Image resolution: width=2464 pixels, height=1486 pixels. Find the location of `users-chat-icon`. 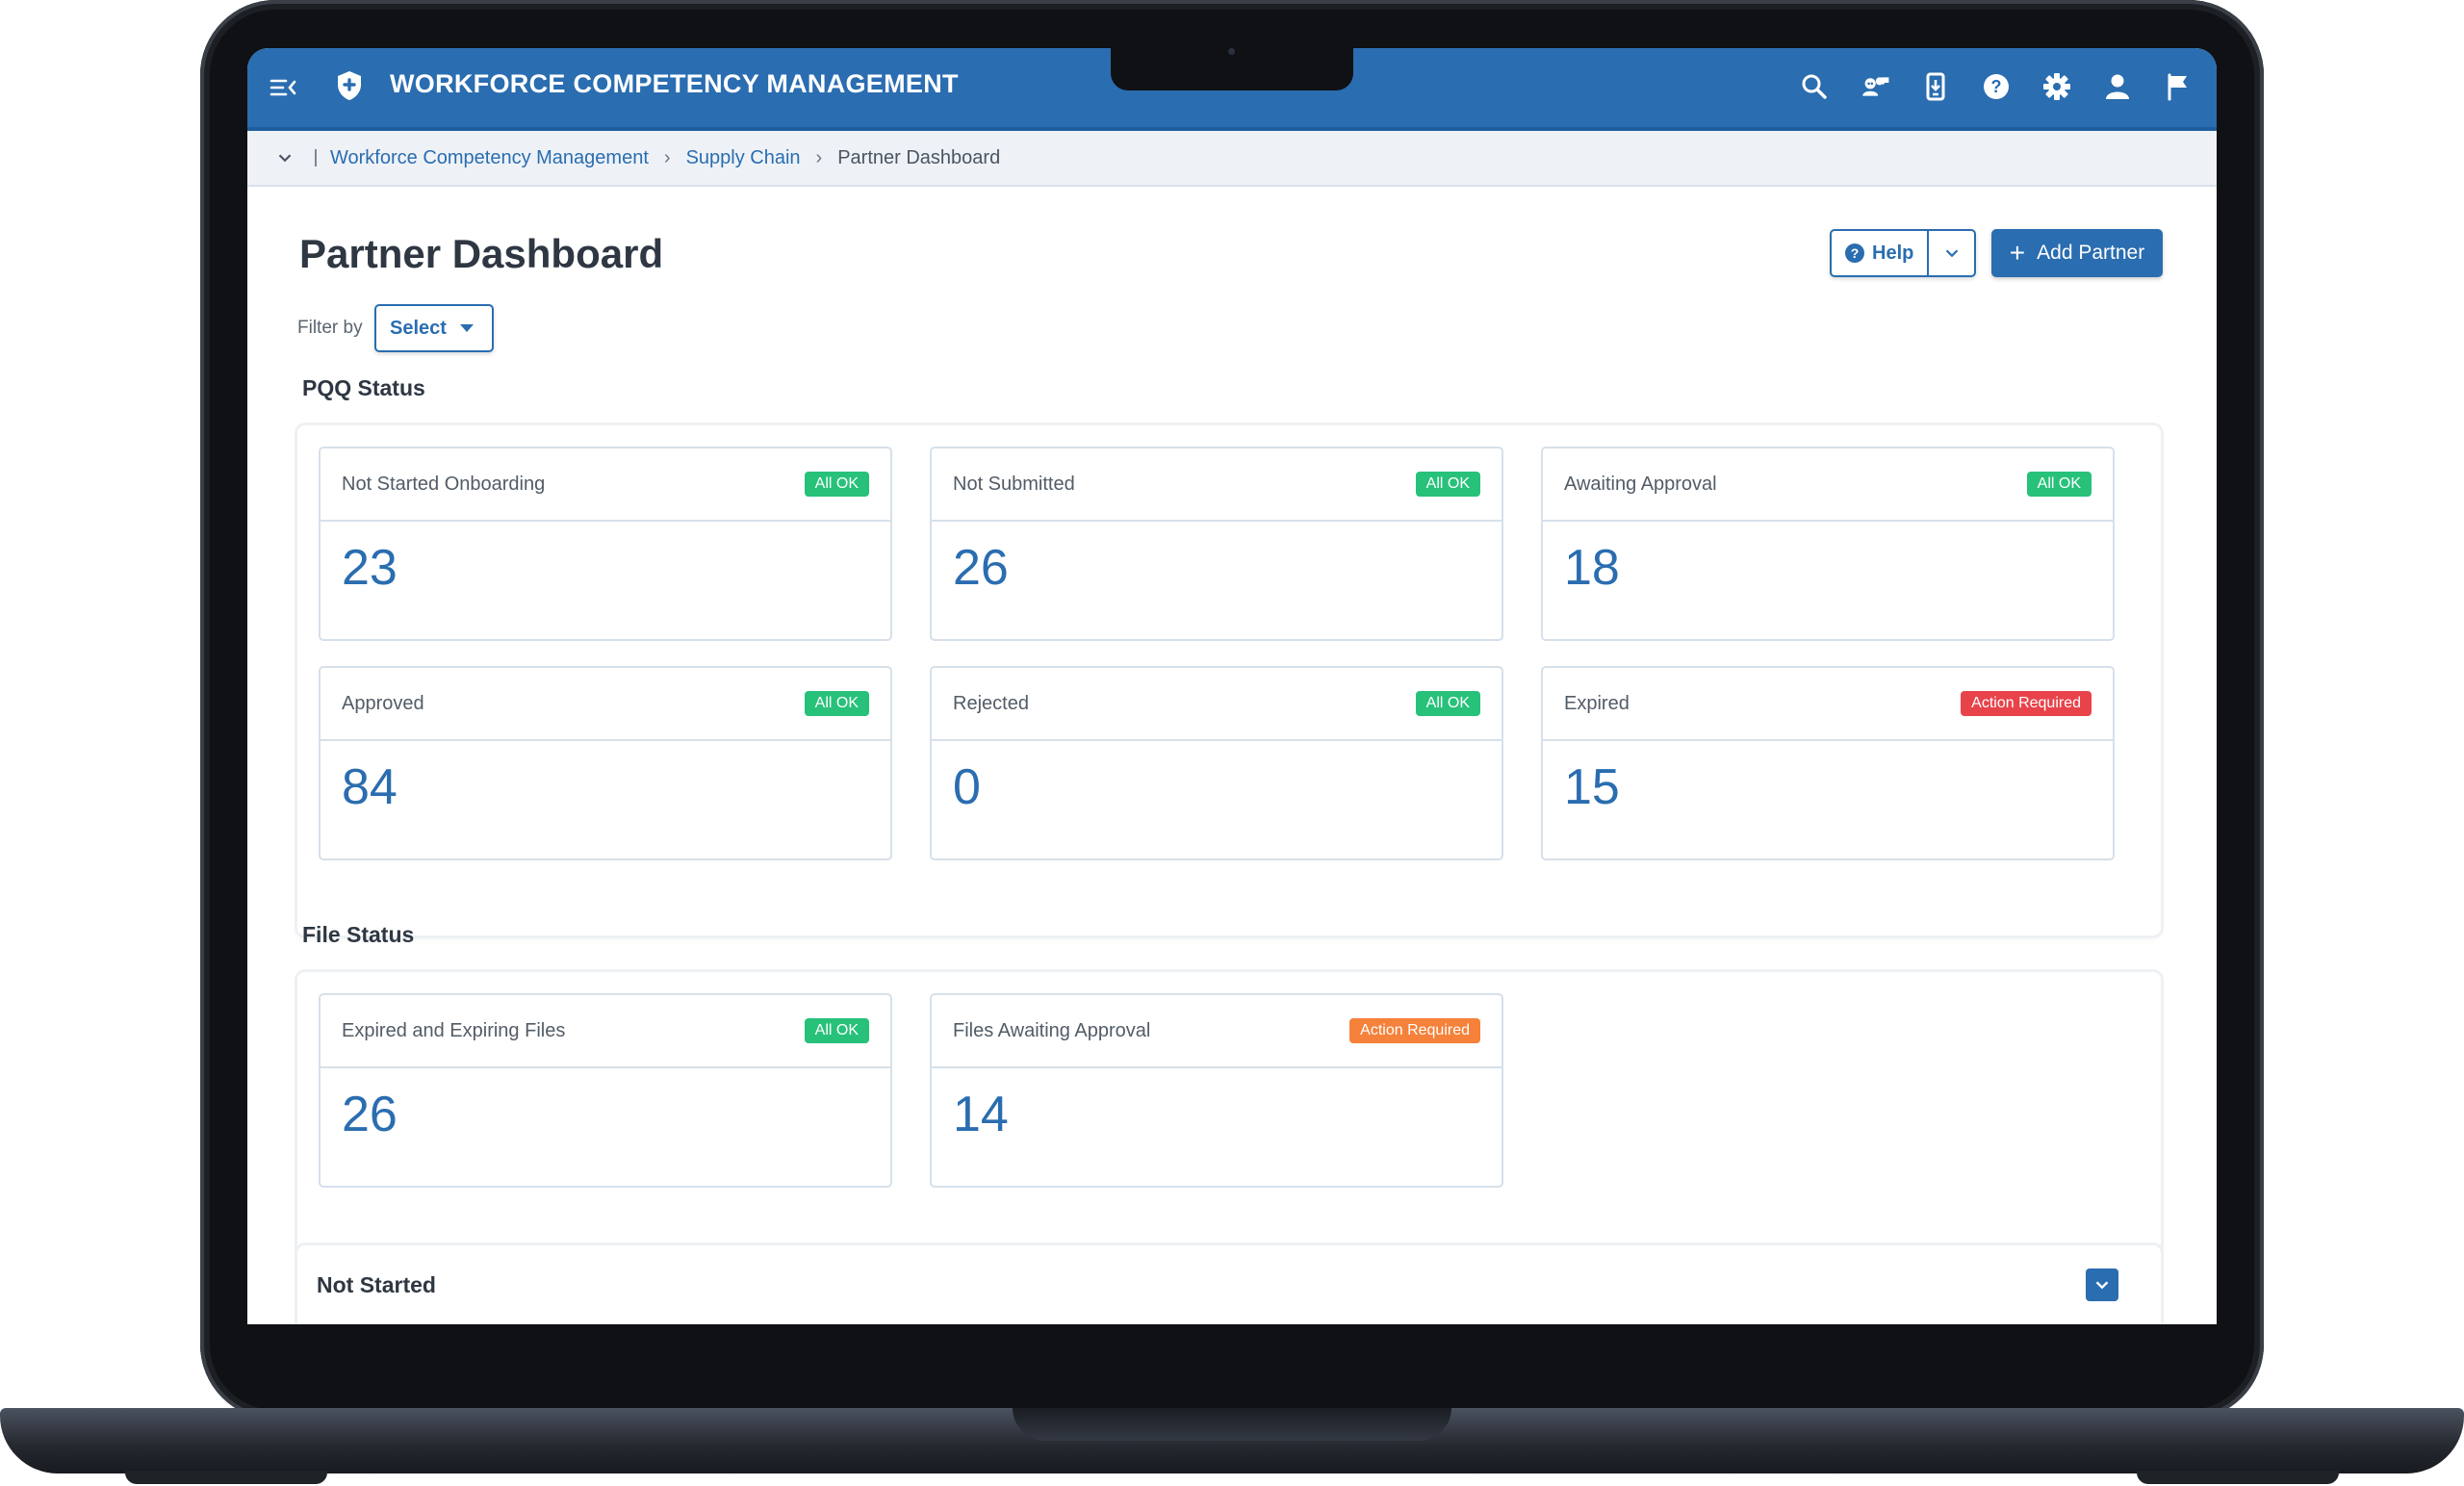

users-chat-icon is located at coordinates (1875, 87).